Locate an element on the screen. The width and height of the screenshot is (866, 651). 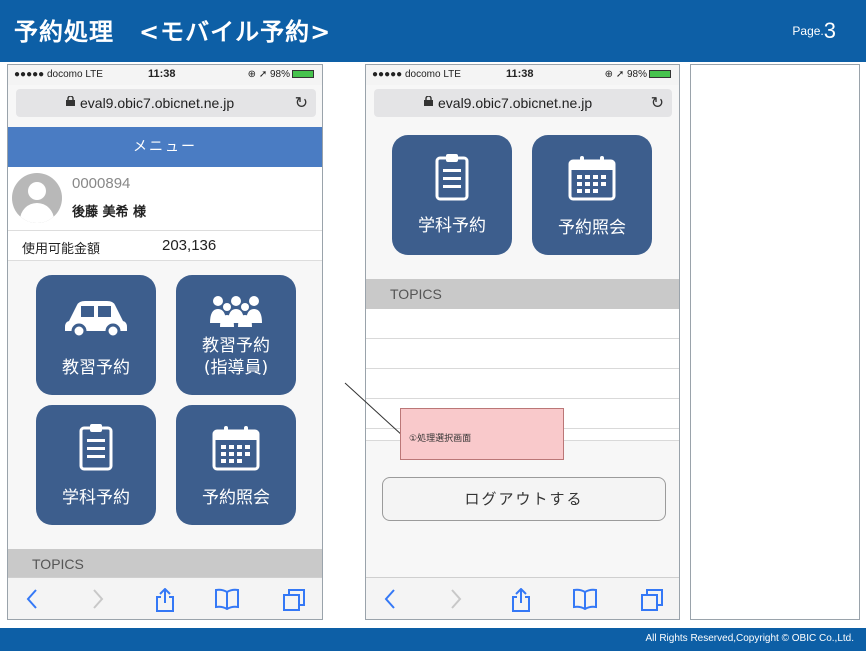
tile-instructor-reservation: 教習予約 (指導員) is located at coordinates (236, 335).